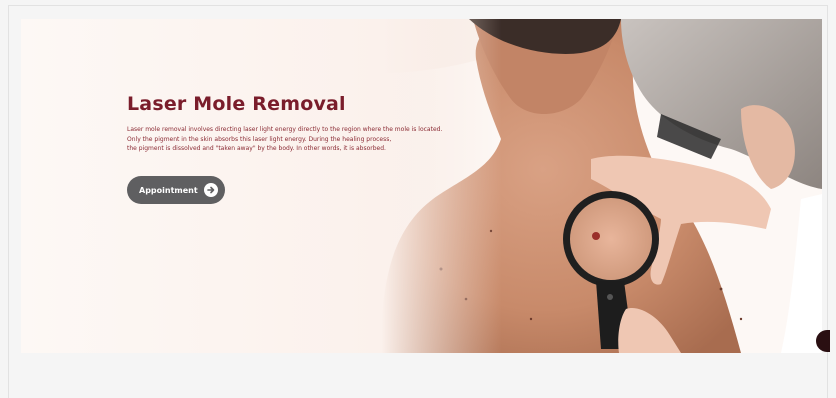  Describe the element at coordinates (236, 104) in the screenshot. I see `hero-title: Laser Mole Removal` at that location.